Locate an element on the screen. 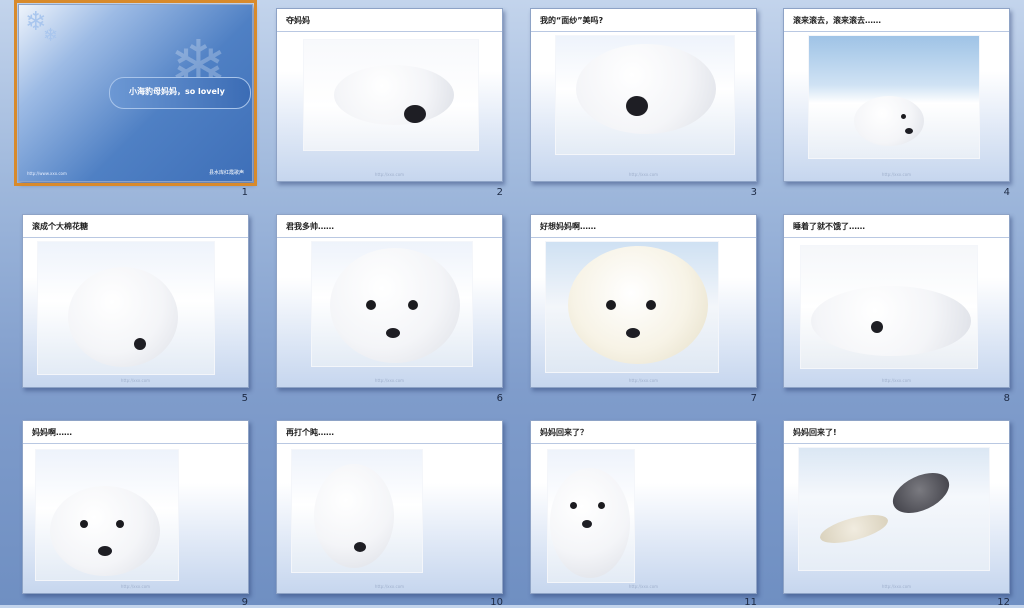  slide-thumbnail-9: 妈妈啊…… http://xxx.com is located at coordinates (135, 507).